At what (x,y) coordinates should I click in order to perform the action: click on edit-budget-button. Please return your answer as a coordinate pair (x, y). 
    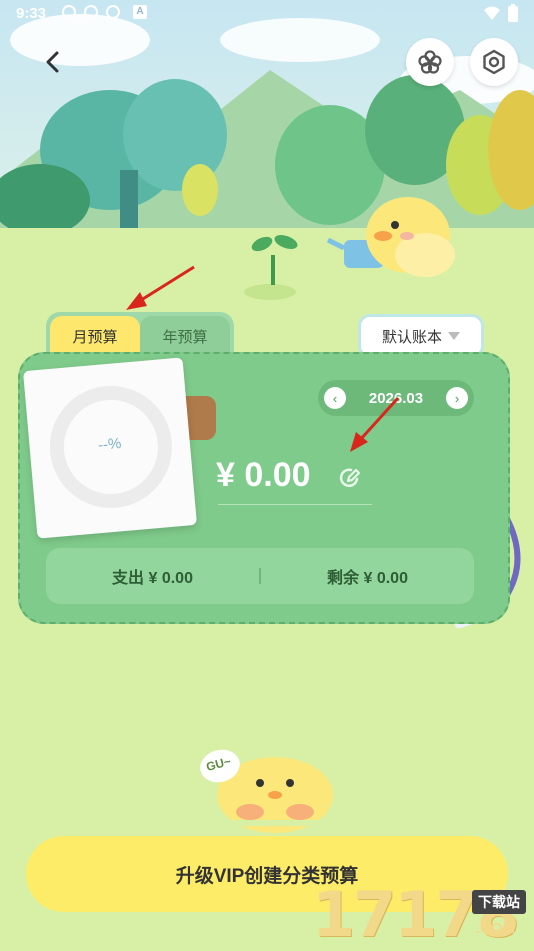
    Looking at the image, I should click on (350, 478).